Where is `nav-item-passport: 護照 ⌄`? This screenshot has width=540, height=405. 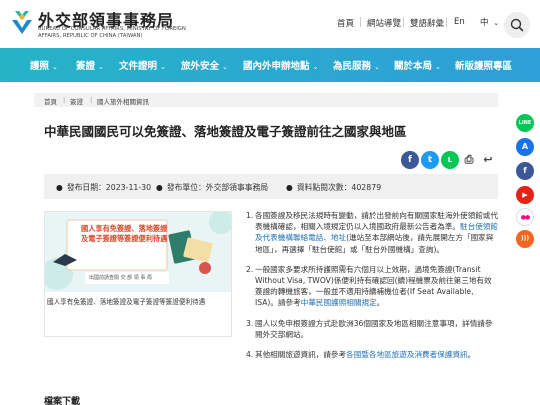 nav-item-passport: 護照 ⌄ is located at coordinates (44, 65).